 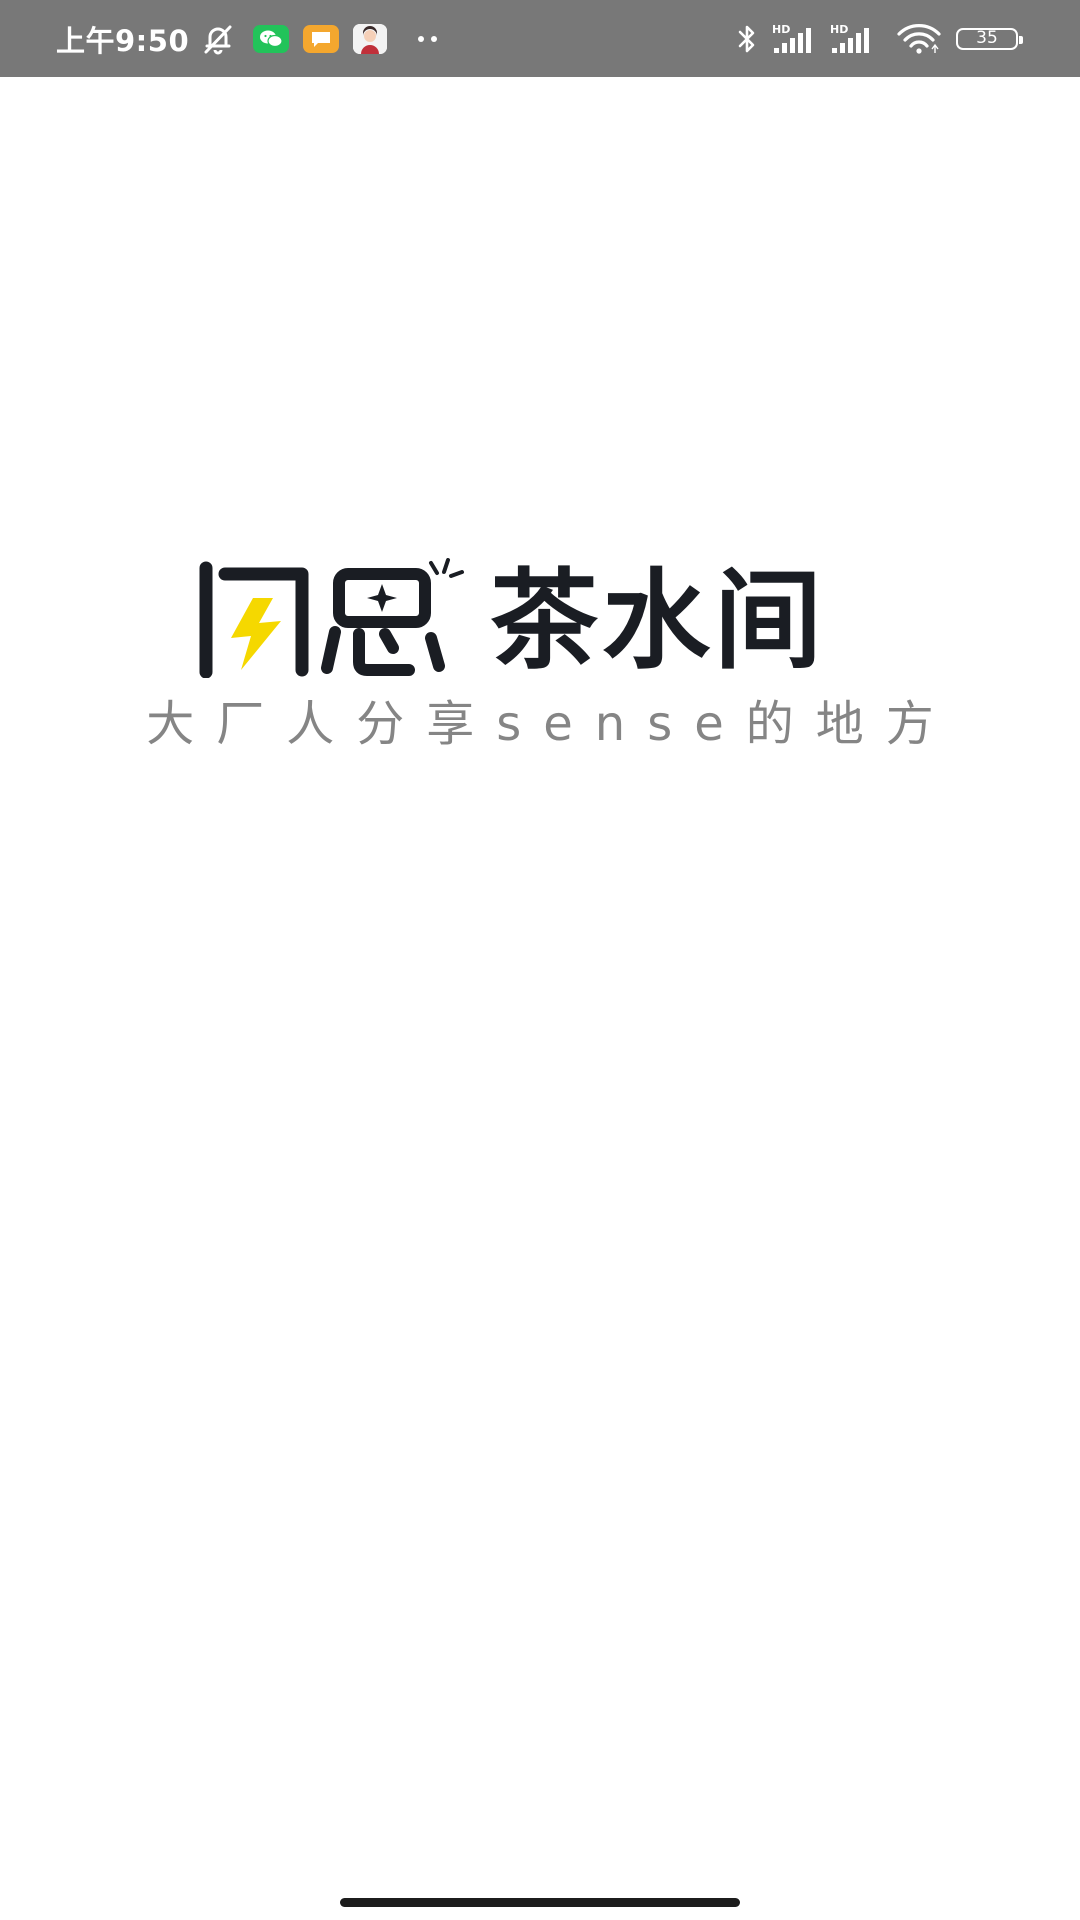 I want to click on status-left: 上午9:50, so click(x=247, y=38).